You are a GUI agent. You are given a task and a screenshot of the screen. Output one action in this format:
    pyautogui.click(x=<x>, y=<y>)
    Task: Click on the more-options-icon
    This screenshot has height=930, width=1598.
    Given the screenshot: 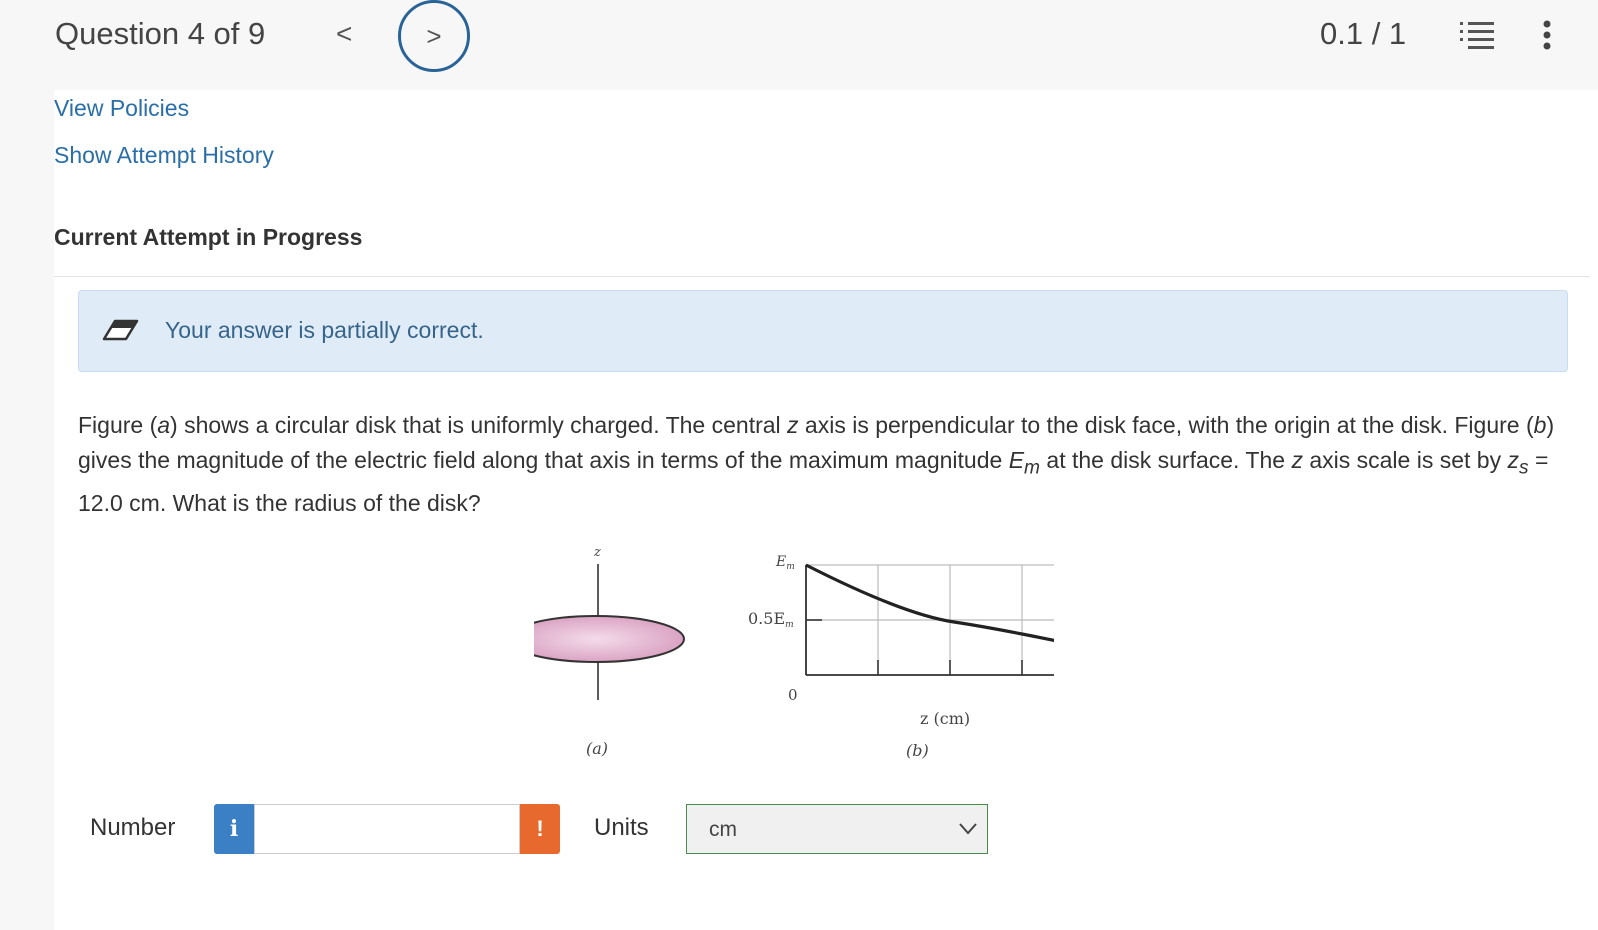 What is the action you would take?
    pyautogui.click(x=1547, y=35)
    